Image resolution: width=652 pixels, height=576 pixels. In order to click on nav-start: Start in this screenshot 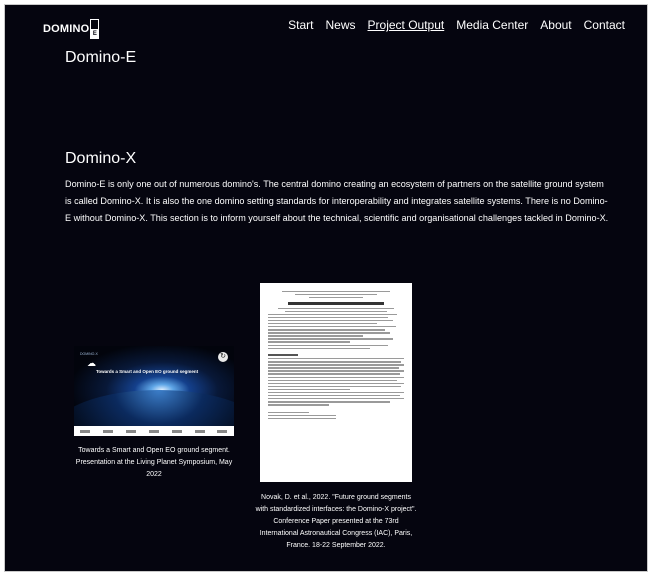, I will do `click(300, 25)`.